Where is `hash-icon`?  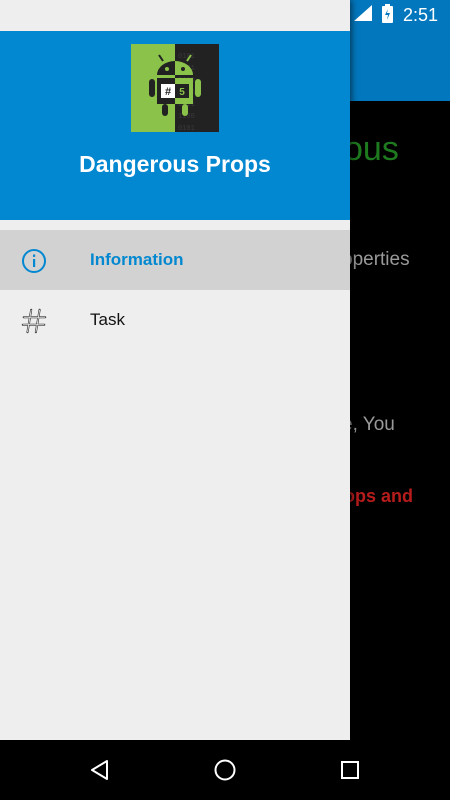 hash-icon is located at coordinates (34, 321).